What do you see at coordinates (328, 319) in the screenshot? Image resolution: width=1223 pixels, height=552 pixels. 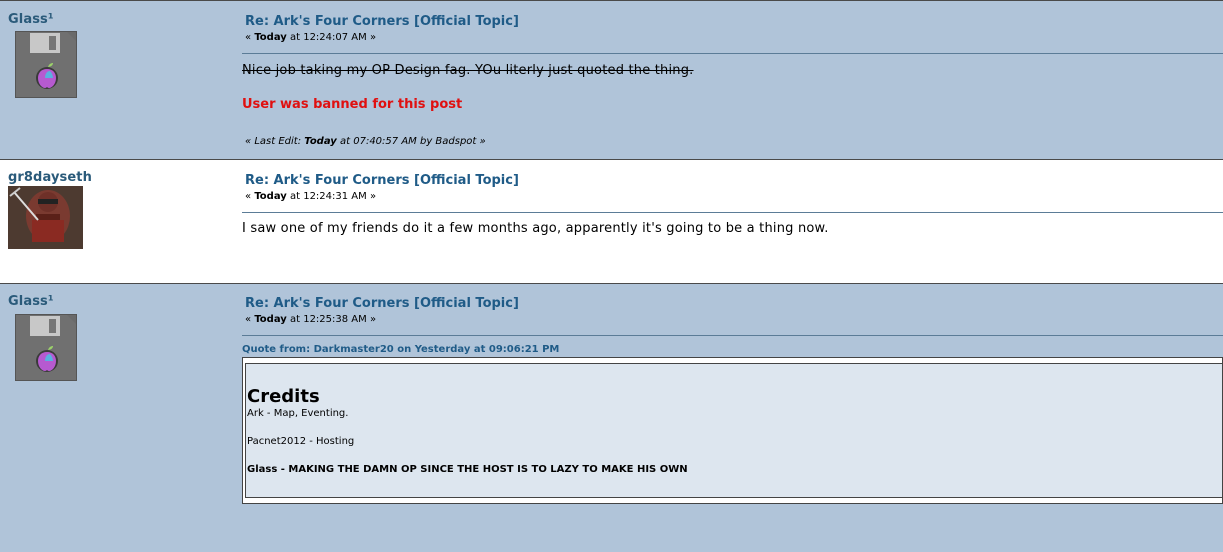 I see `date-time: at 12:25:38 AM` at bounding box center [328, 319].